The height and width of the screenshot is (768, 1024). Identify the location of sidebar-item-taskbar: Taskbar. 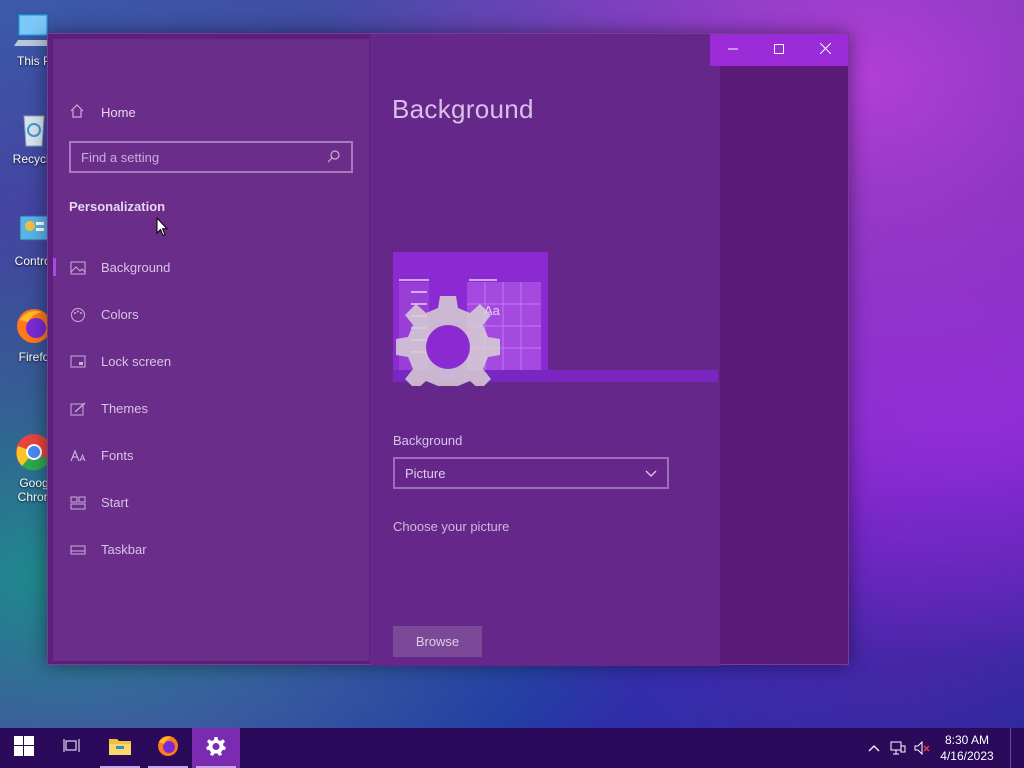
(211, 549).